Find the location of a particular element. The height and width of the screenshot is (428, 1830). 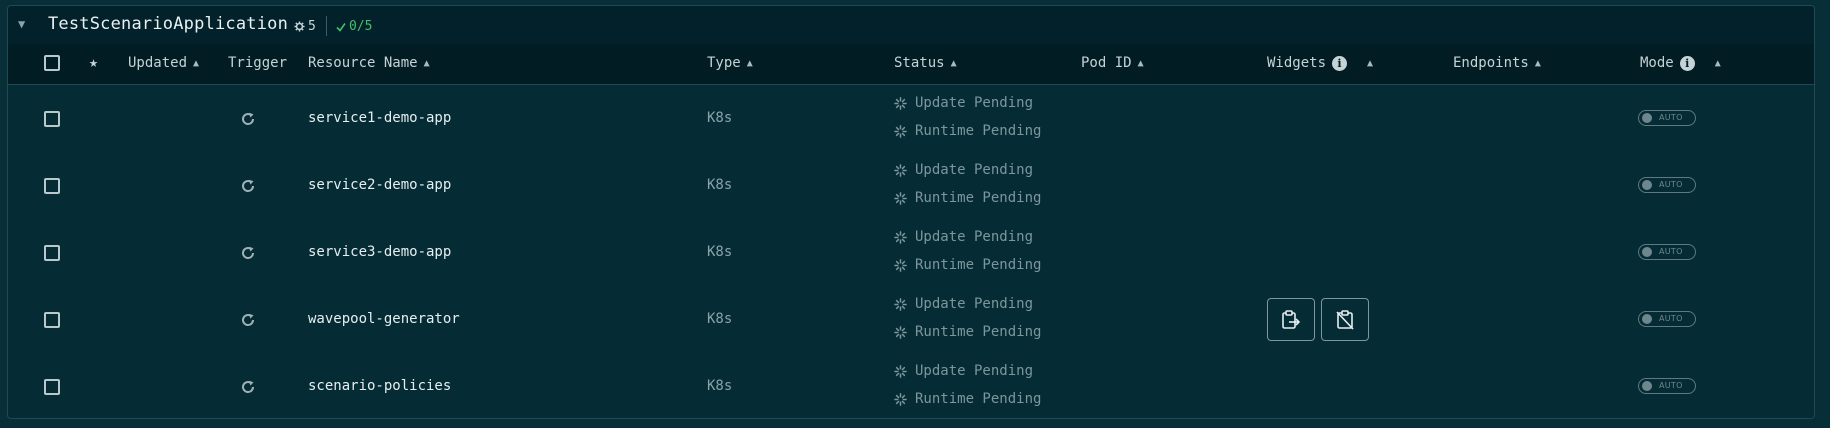

ok-status: 0/5 is located at coordinates (354, 26).